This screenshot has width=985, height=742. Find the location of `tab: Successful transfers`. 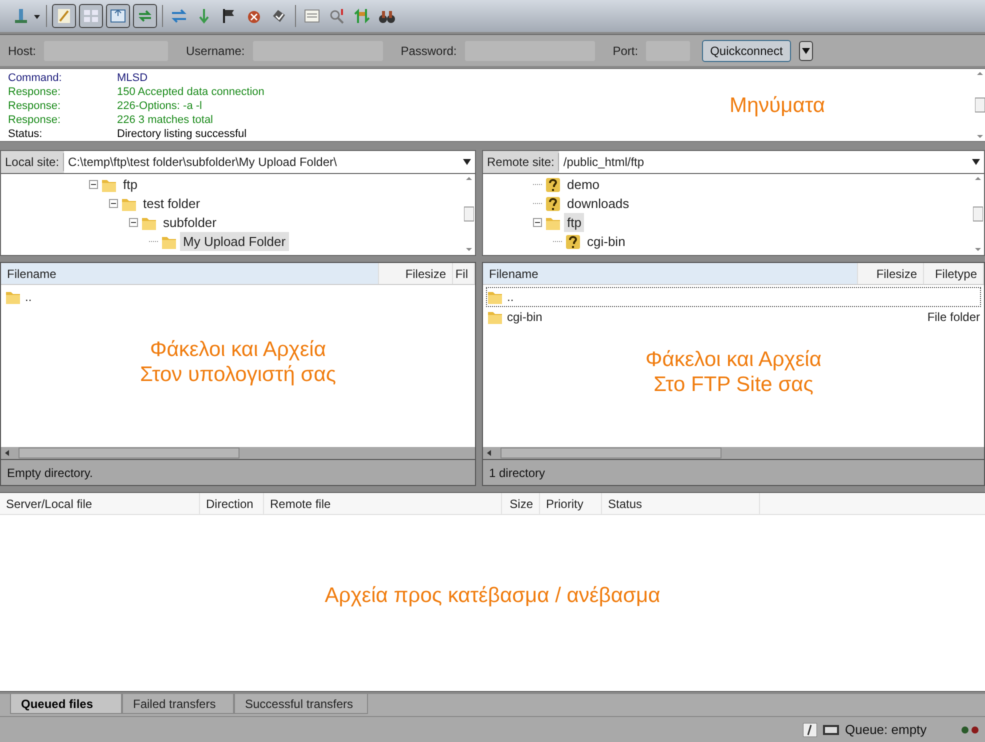

tab: Successful transfers is located at coordinates (301, 704).